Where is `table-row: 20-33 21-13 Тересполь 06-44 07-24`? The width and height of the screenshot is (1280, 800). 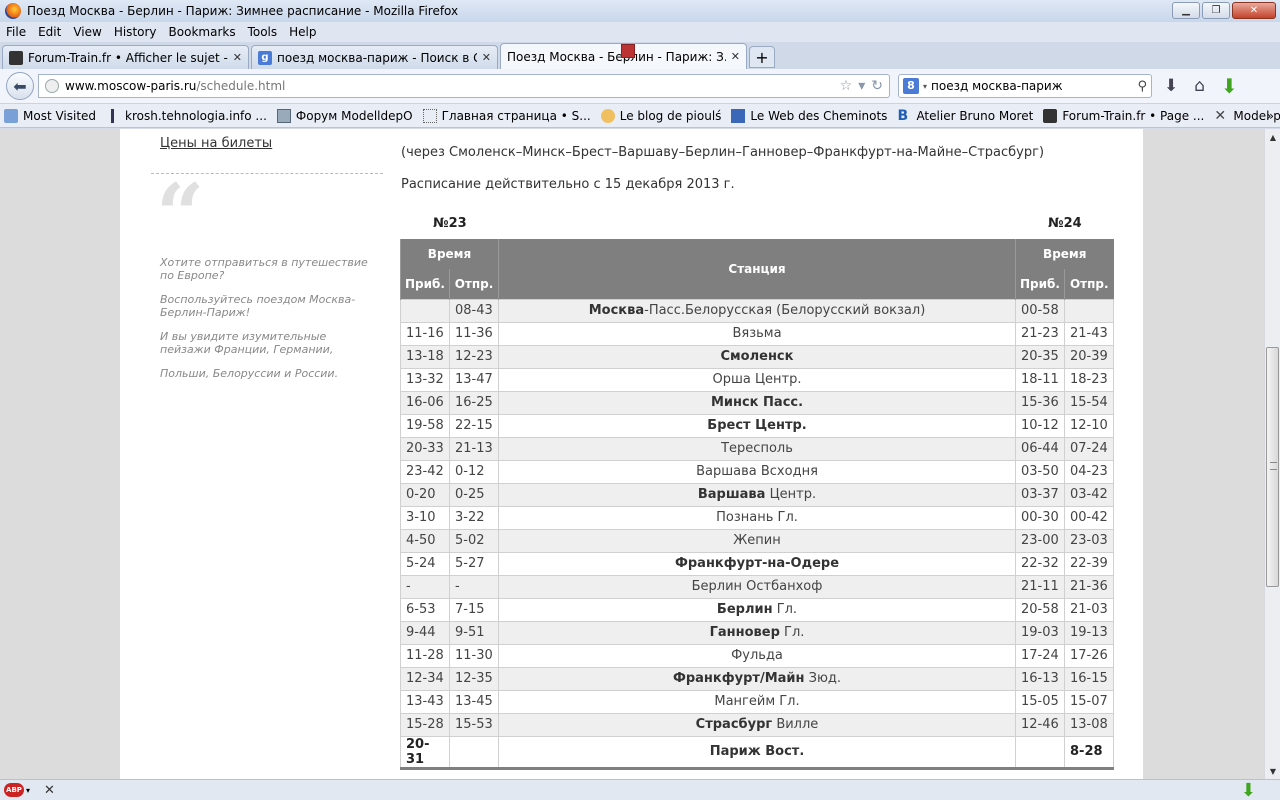 table-row: 20-33 21-13 Тересполь 06-44 07-24 is located at coordinates (757, 448).